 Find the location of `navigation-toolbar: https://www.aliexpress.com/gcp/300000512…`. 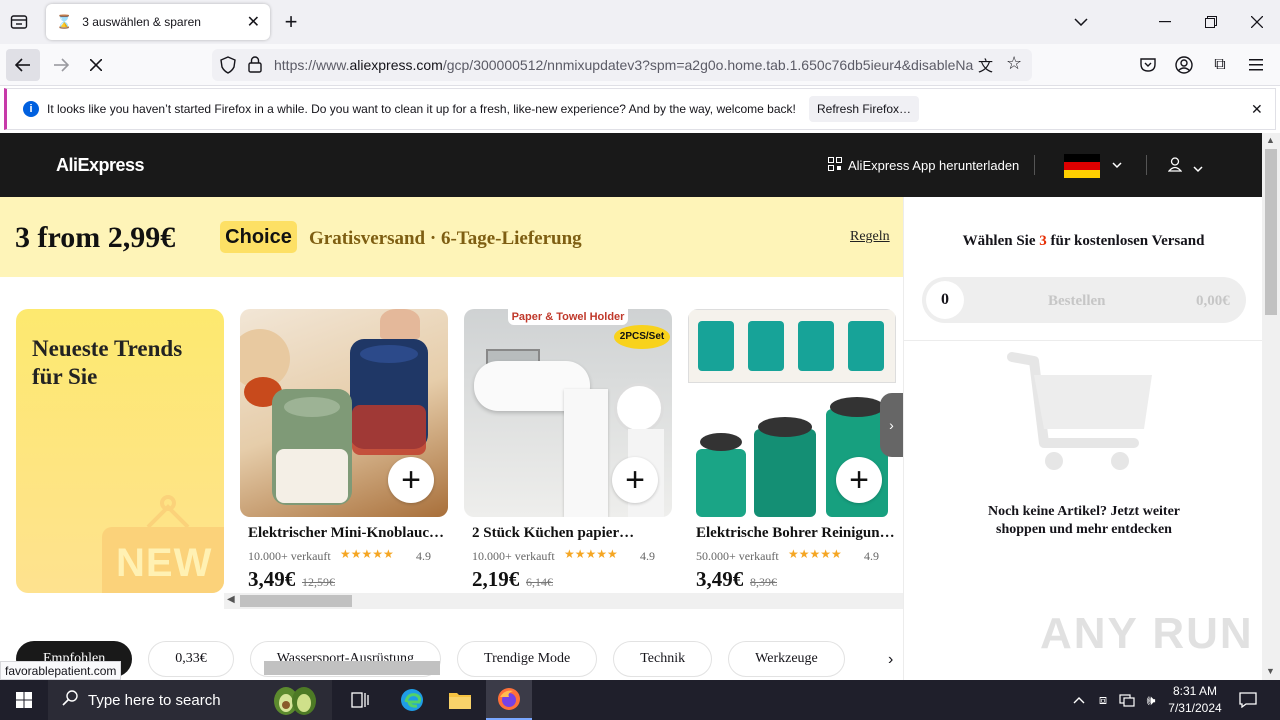

navigation-toolbar: https://www.aliexpress.com/gcp/300000512… is located at coordinates (640, 65).